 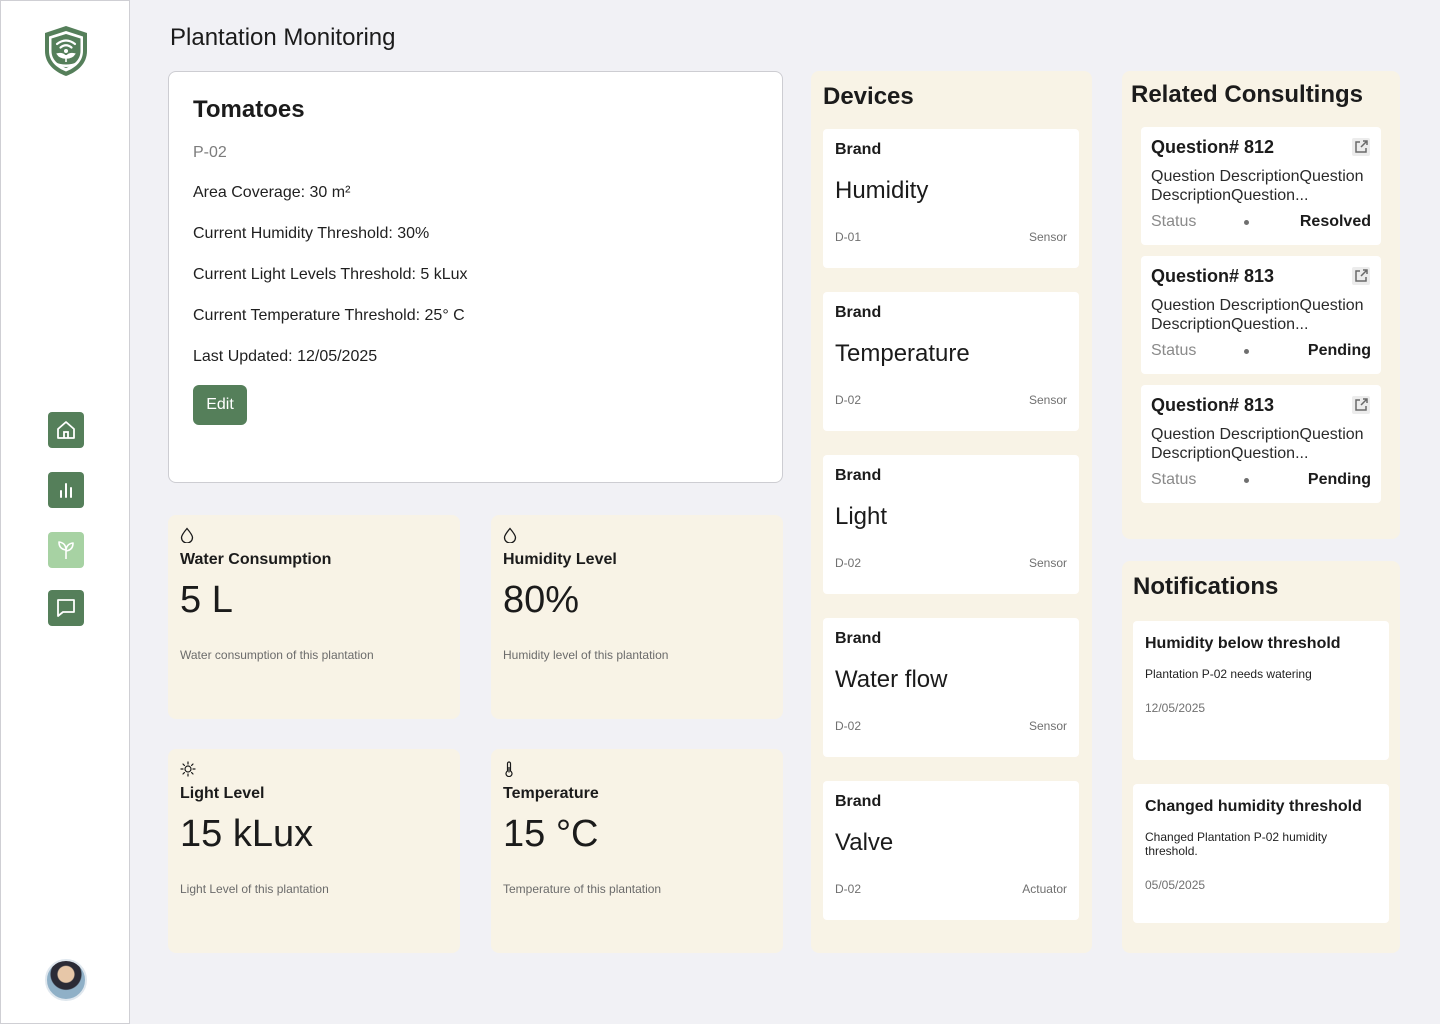 I want to click on device-card: Brand Humidity D-01 Sensor, so click(x=951, y=198).